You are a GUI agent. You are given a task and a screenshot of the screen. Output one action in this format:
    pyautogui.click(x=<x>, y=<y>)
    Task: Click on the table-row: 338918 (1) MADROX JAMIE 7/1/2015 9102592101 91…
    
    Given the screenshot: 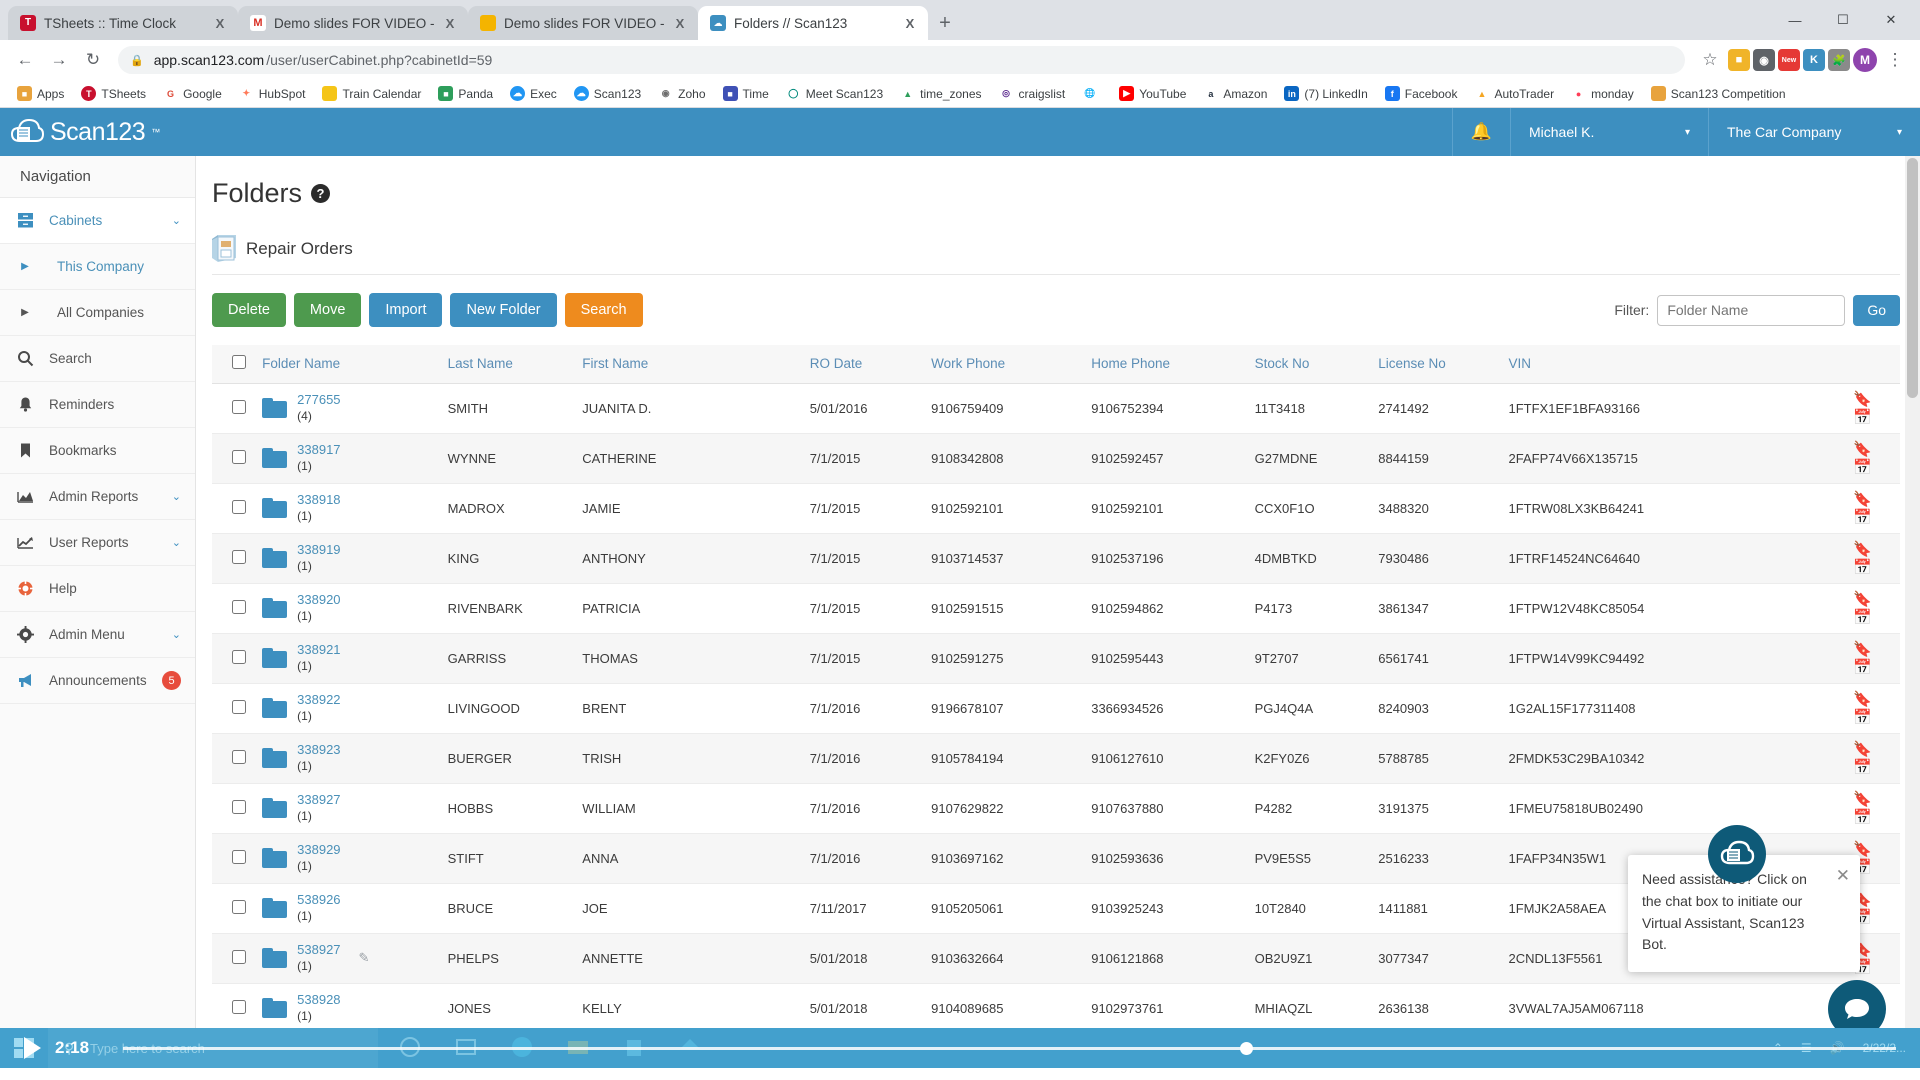 What is the action you would take?
    pyautogui.click(x=1056, y=508)
    